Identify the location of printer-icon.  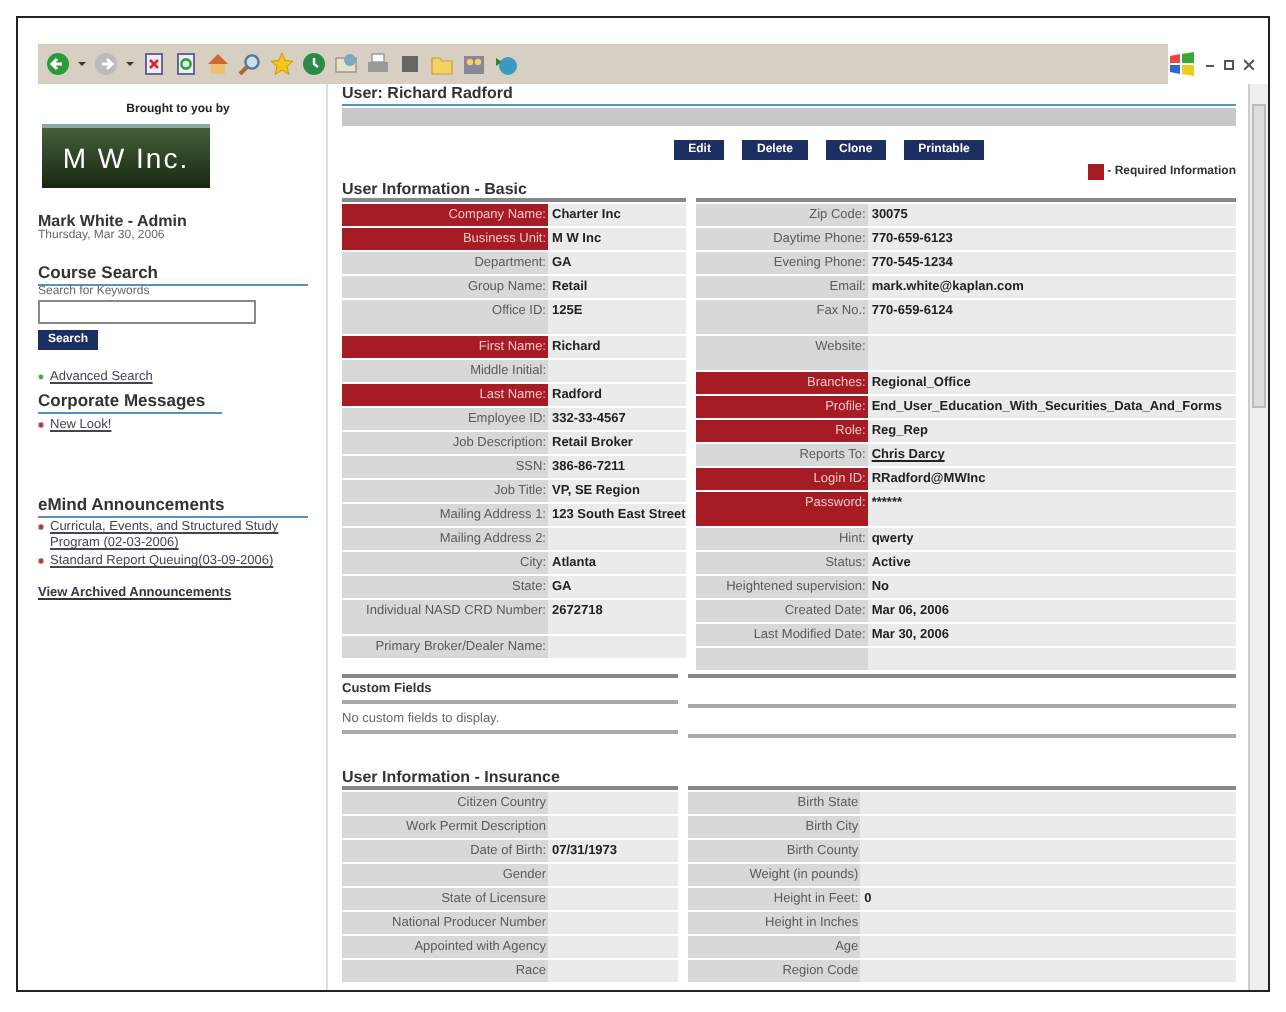
(378, 64).